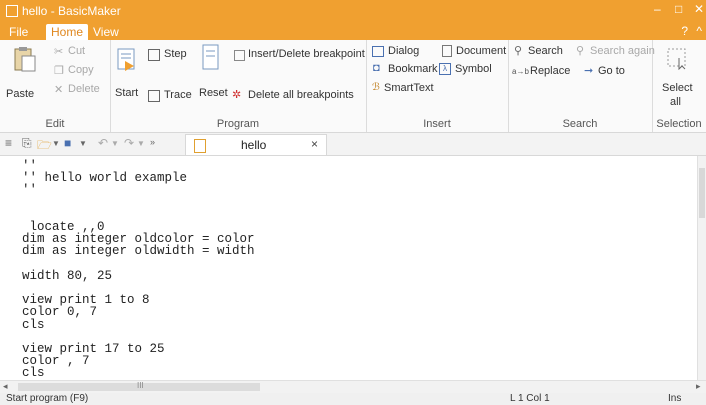  What do you see at coordinates (127, 93) in the screenshot?
I see `start-label: Start` at bounding box center [127, 93].